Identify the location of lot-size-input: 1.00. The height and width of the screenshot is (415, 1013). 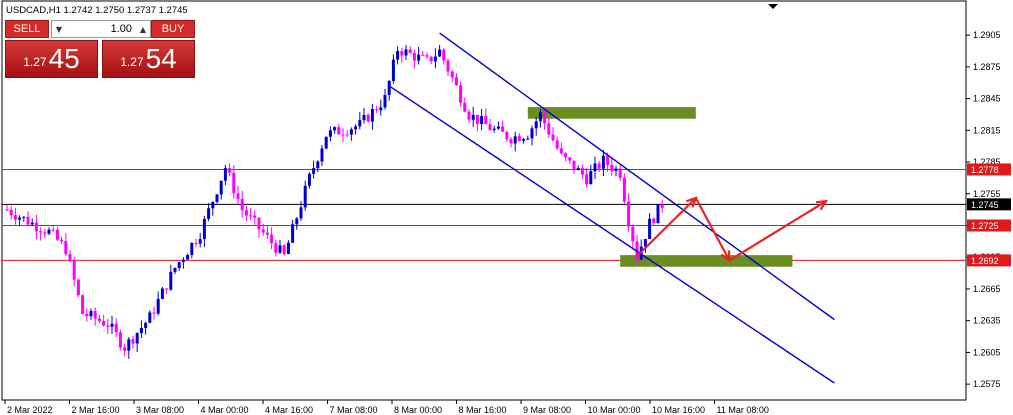
(101, 29).